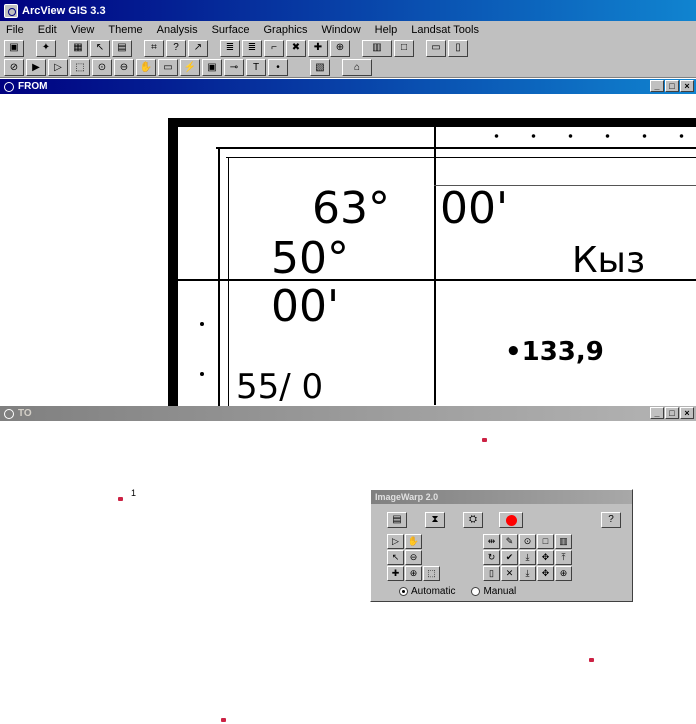  Describe the element at coordinates (509, 573) in the screenshot. I see `delete-link-icon: ✕` at that location.